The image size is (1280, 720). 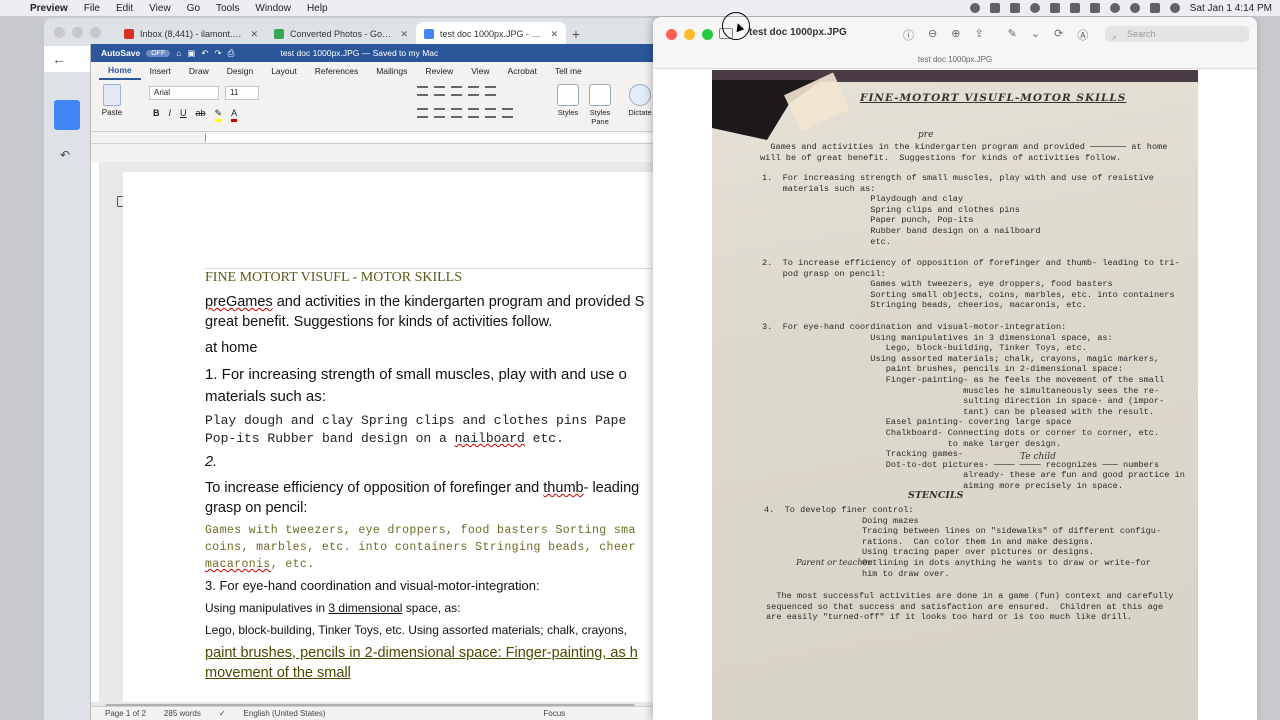 I want to click on menu-go: Go, so click(x=193, y=8).